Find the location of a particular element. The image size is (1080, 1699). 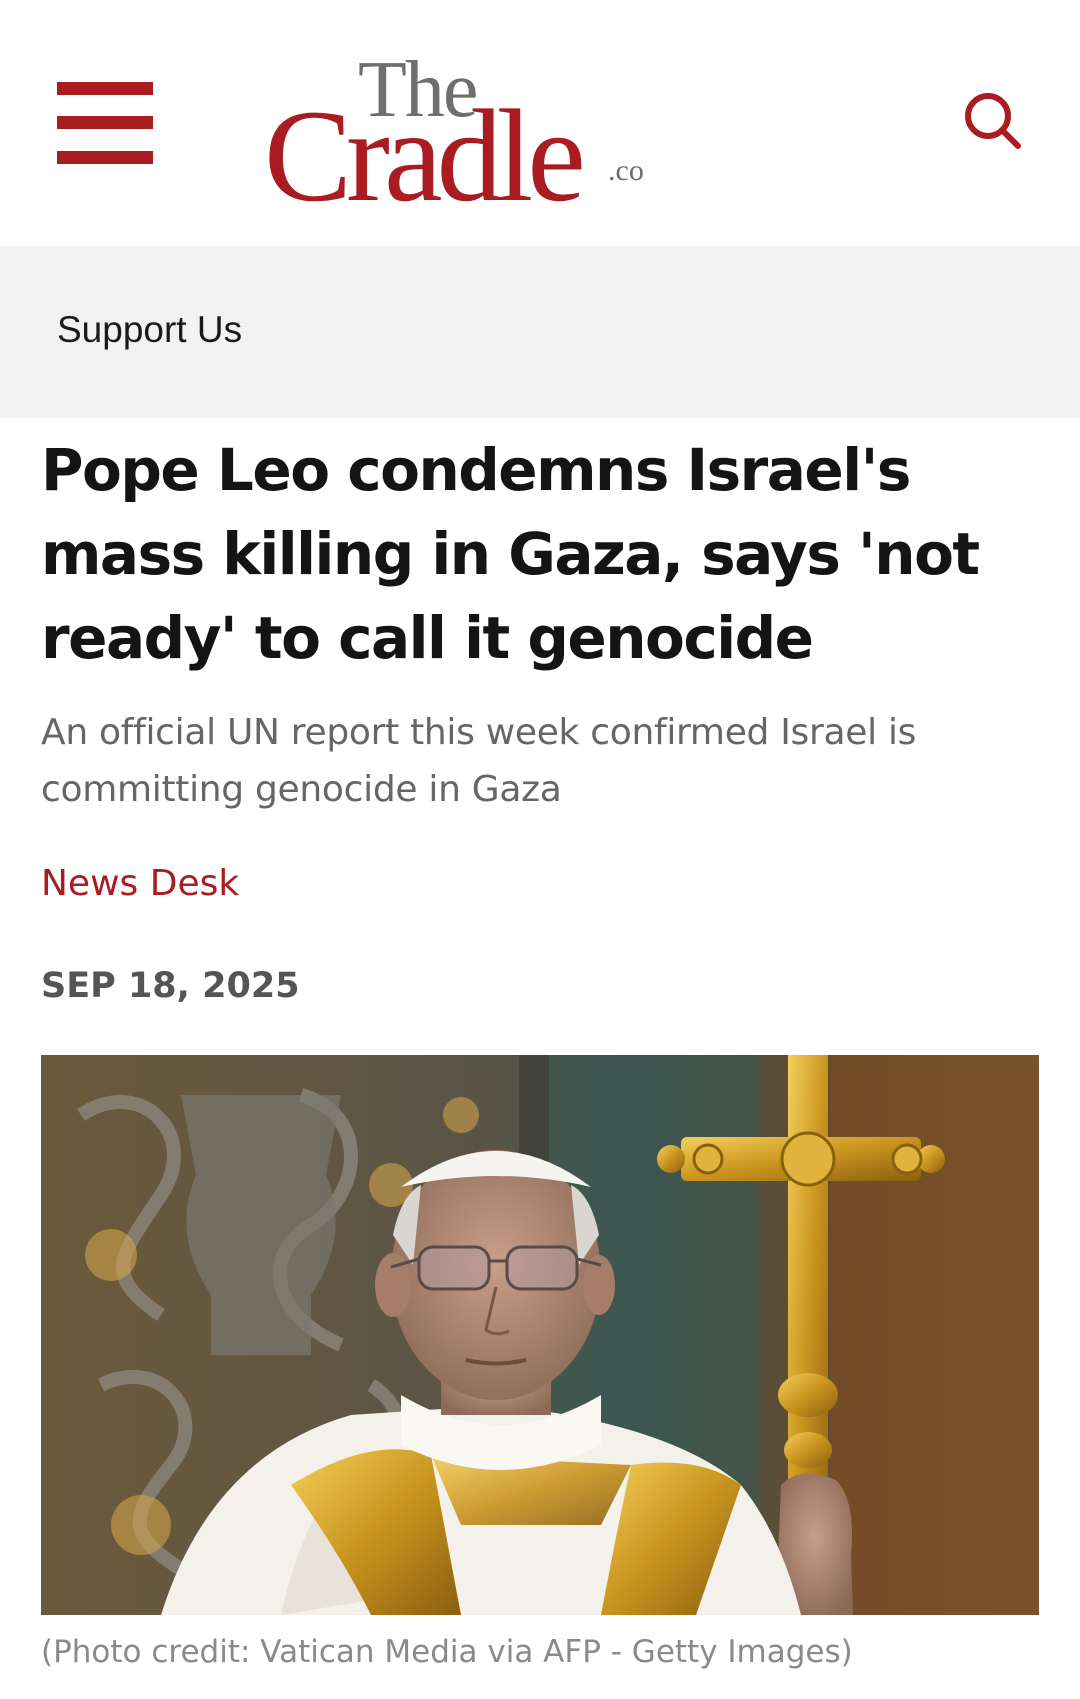

site-header: The Cradle .co is located at coordinates (540, 123).